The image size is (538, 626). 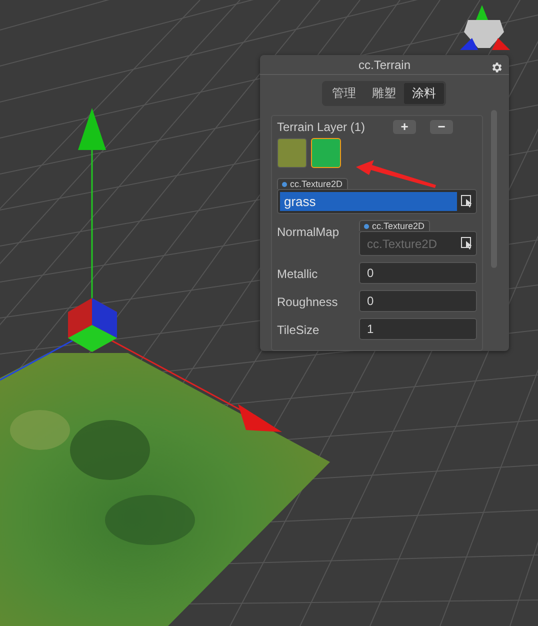 What do you see at coordinates (485, 27) in the screenshot?
I see `view-gizmo-icon` at bounding box center [485, 27].